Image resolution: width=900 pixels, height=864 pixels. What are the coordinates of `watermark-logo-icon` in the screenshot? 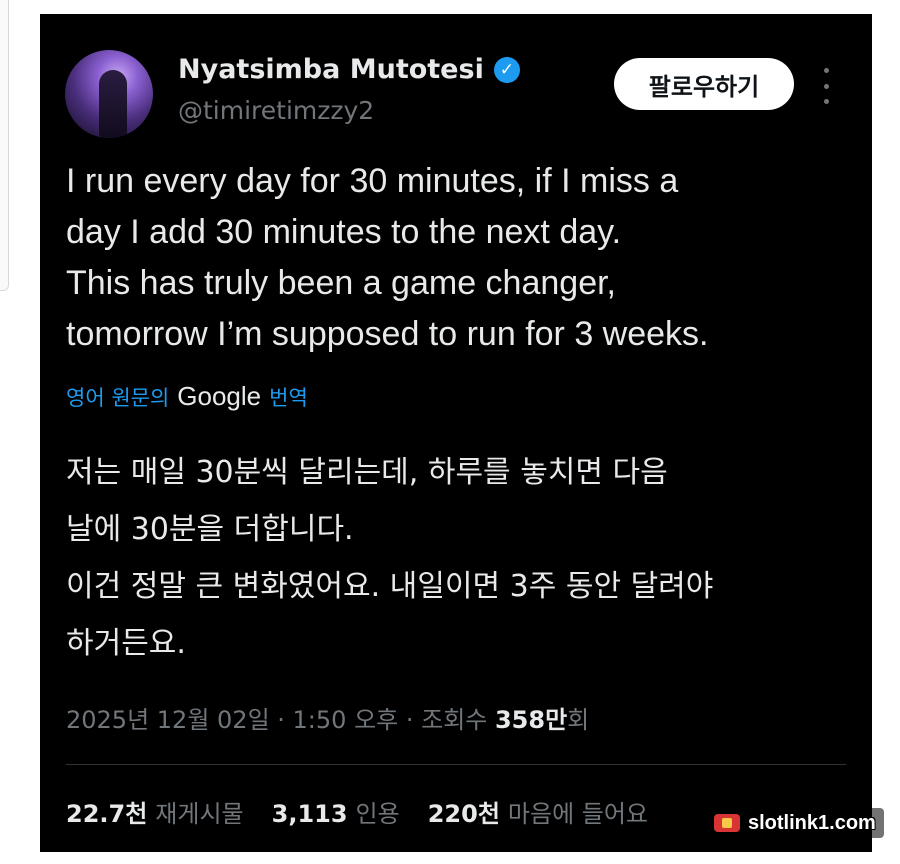 It's located at (727, 823).